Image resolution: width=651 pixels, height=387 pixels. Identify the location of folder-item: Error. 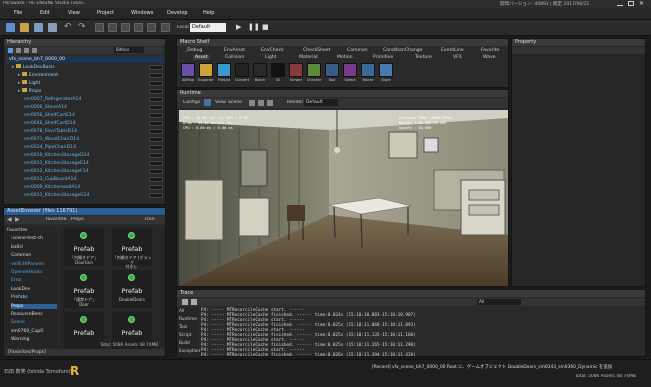
(16, 280).